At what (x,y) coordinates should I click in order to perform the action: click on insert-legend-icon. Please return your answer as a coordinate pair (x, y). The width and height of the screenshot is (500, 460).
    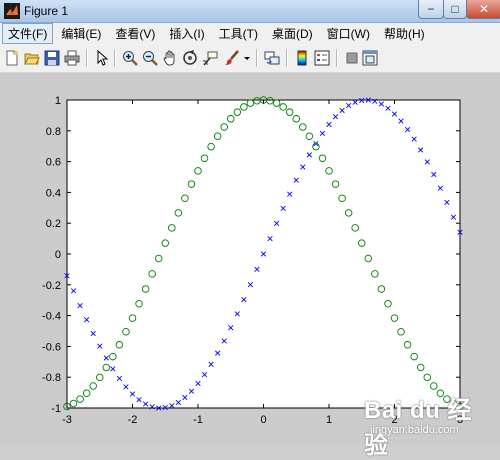
    Looking at the image, I should click on (322, 58).